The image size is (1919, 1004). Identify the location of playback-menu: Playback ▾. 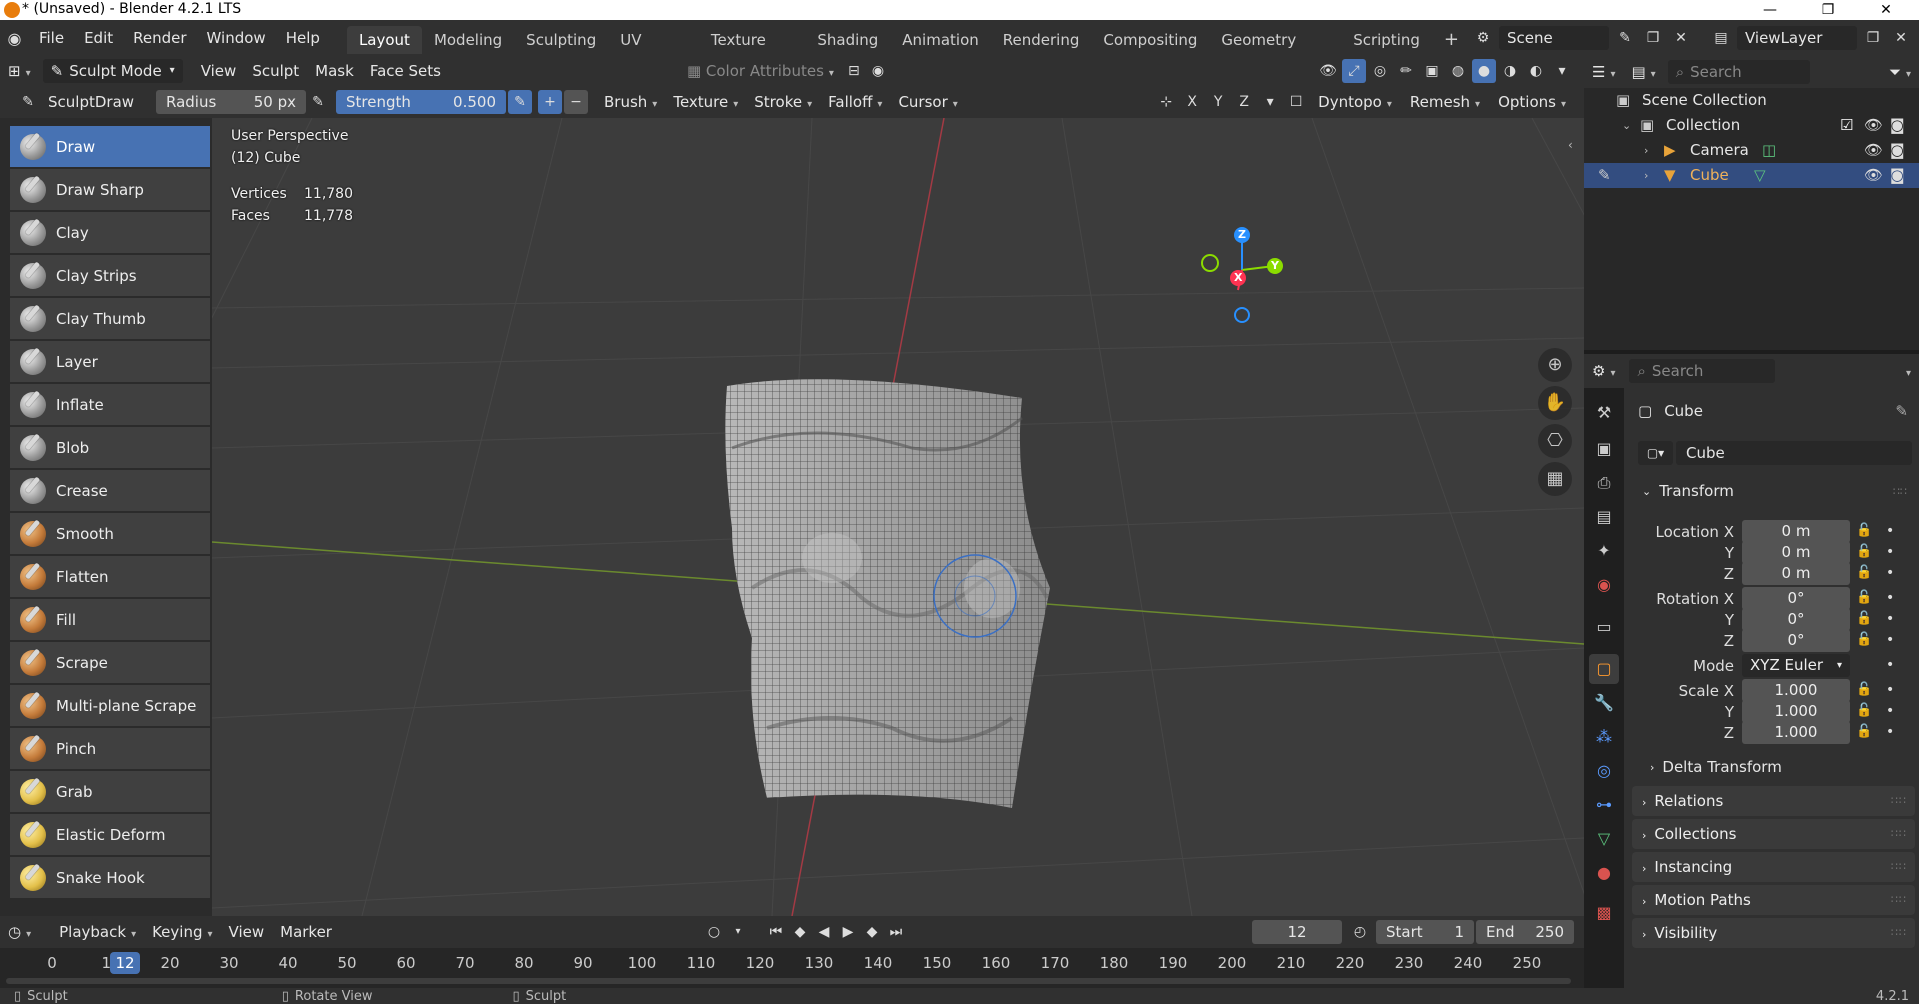
(97, 932).